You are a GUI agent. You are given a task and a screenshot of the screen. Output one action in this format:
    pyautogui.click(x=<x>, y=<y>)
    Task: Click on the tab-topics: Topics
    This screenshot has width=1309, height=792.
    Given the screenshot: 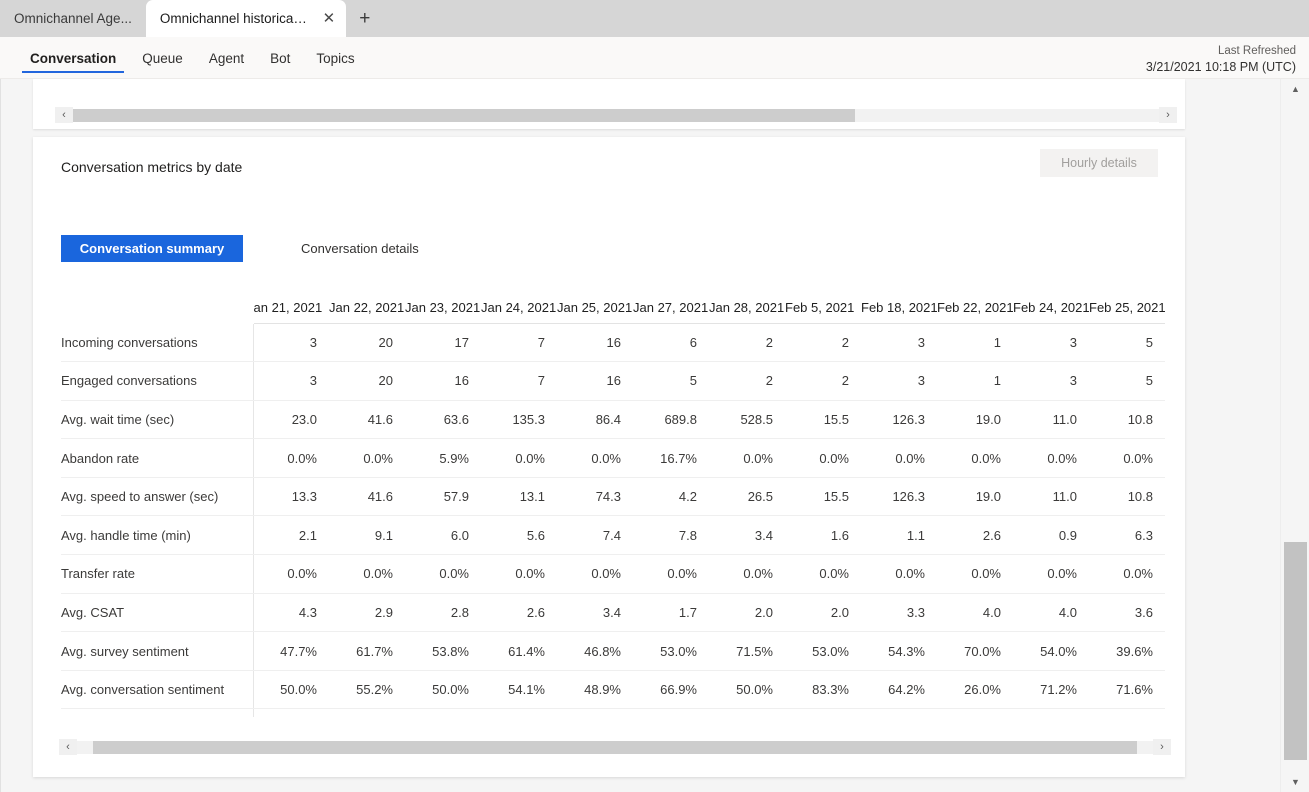 What is the action you would take?
    pyautogui.click(x=335, y=58)
    